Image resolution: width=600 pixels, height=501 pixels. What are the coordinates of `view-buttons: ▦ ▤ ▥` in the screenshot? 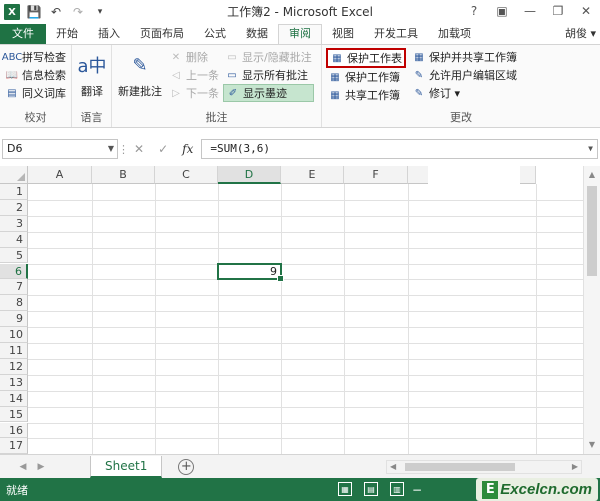 It's located at (371, 489).